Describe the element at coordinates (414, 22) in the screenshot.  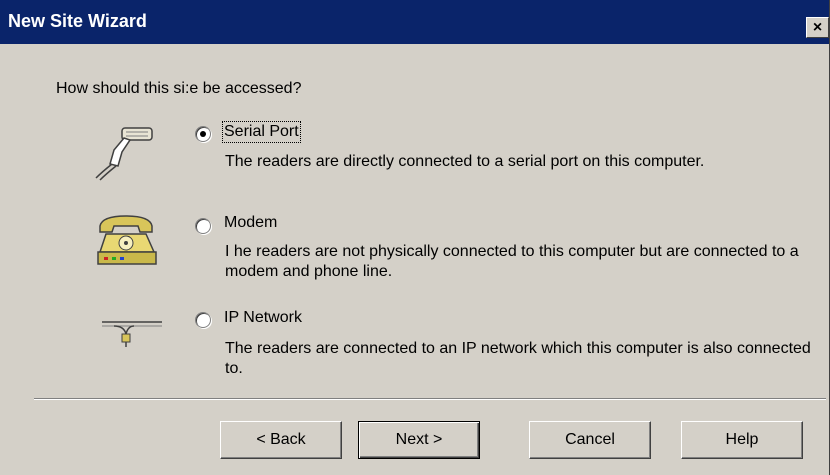
I see `title-bar: New Site Wizard ×` at that location.